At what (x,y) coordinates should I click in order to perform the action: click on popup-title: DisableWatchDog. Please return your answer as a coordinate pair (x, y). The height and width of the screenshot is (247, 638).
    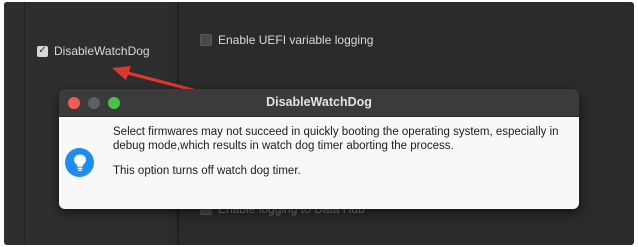
    Looking at the image, I should click on (319, 102).